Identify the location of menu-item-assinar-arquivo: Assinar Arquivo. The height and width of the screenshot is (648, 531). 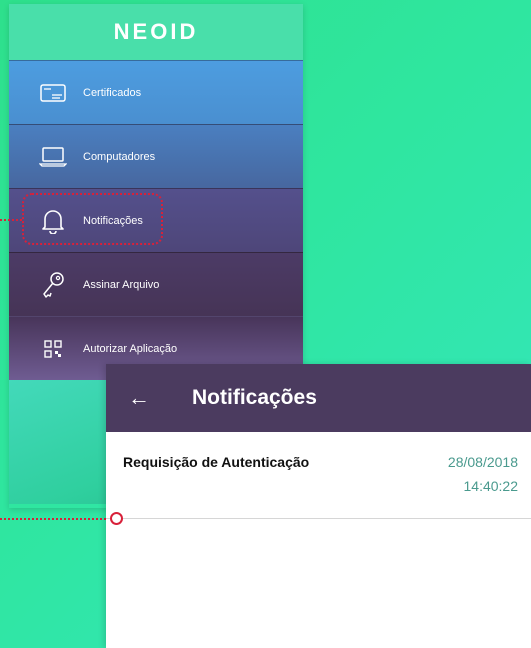
(156, 284).